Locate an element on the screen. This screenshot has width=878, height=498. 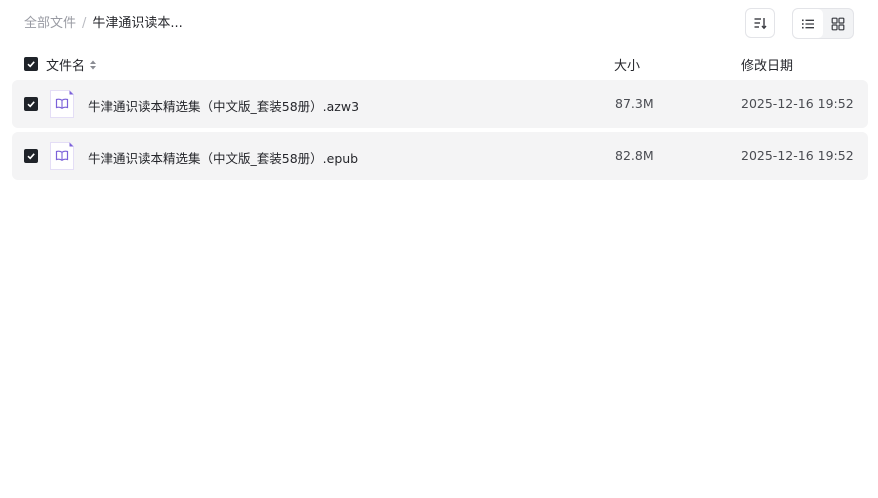
file-size: 82.8M is located at coordinates (634, 155).